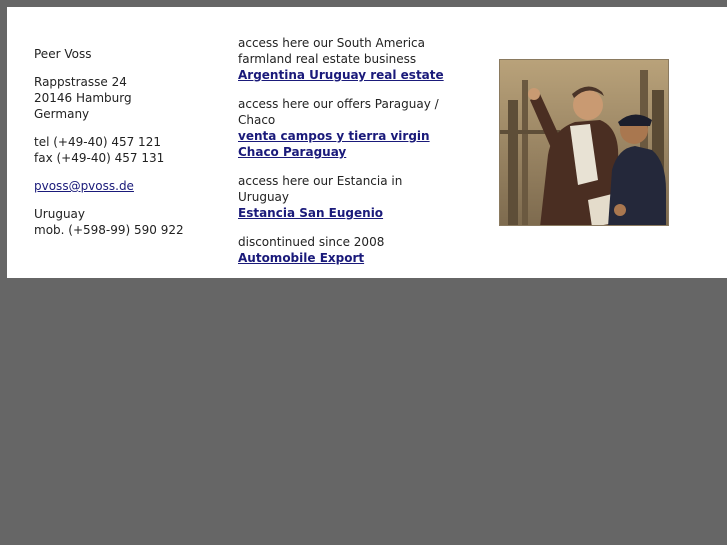  What do you see at coordinates (63, 54) in the screenshot?
I see `contact-name: Peer Voss` at bounding box center [63, 54].